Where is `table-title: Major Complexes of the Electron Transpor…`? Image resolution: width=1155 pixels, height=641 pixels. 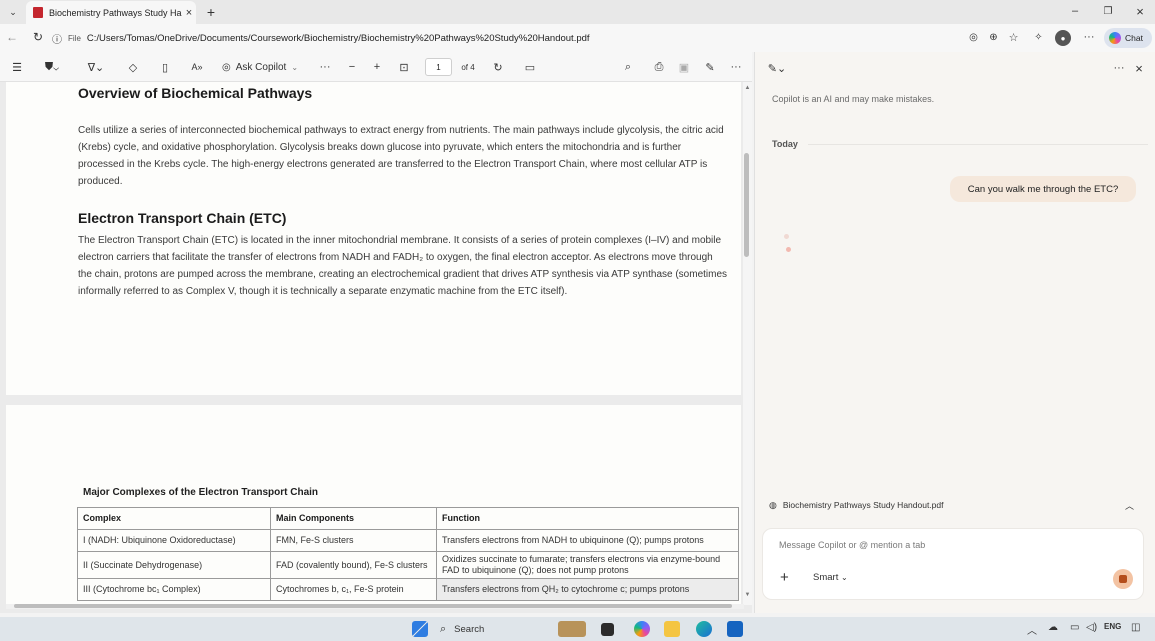 table-title: Major Complexes of the Electron Transpor… is located at coordinates (201, 492).